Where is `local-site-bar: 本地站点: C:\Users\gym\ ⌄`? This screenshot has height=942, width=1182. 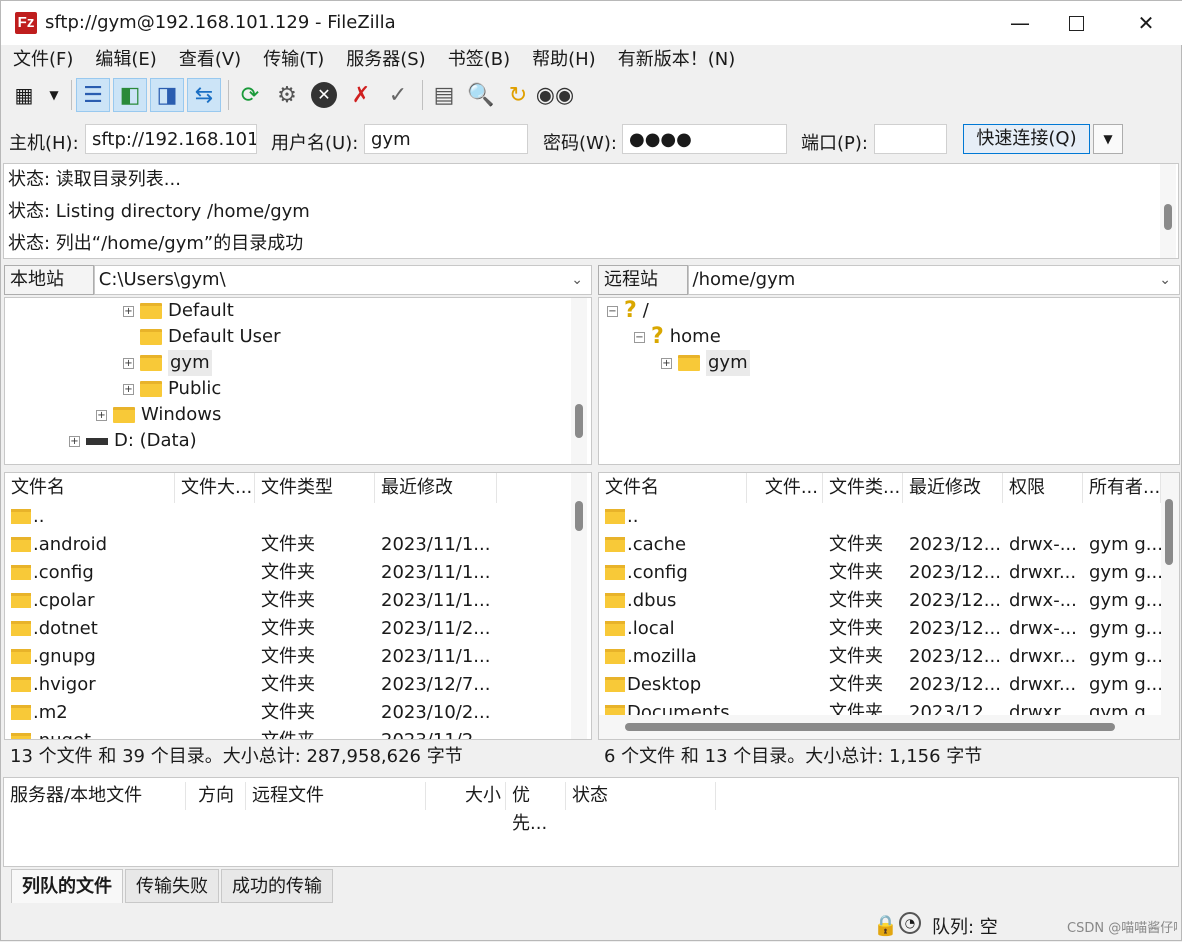 local-site-bar: 本地站点: C:\Users\gym\ ⌄ is located at coordinates (298, 291).